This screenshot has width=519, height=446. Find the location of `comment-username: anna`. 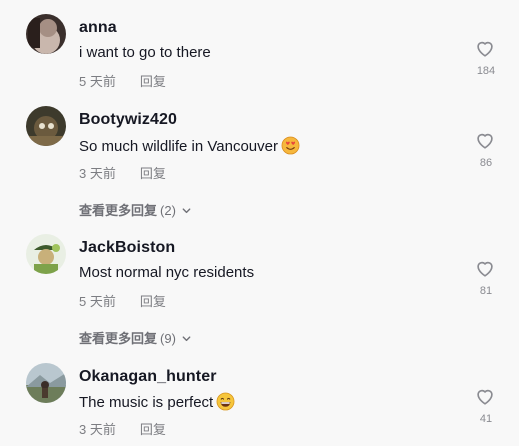

comment-username: anna is located at coordinates (98, 28).